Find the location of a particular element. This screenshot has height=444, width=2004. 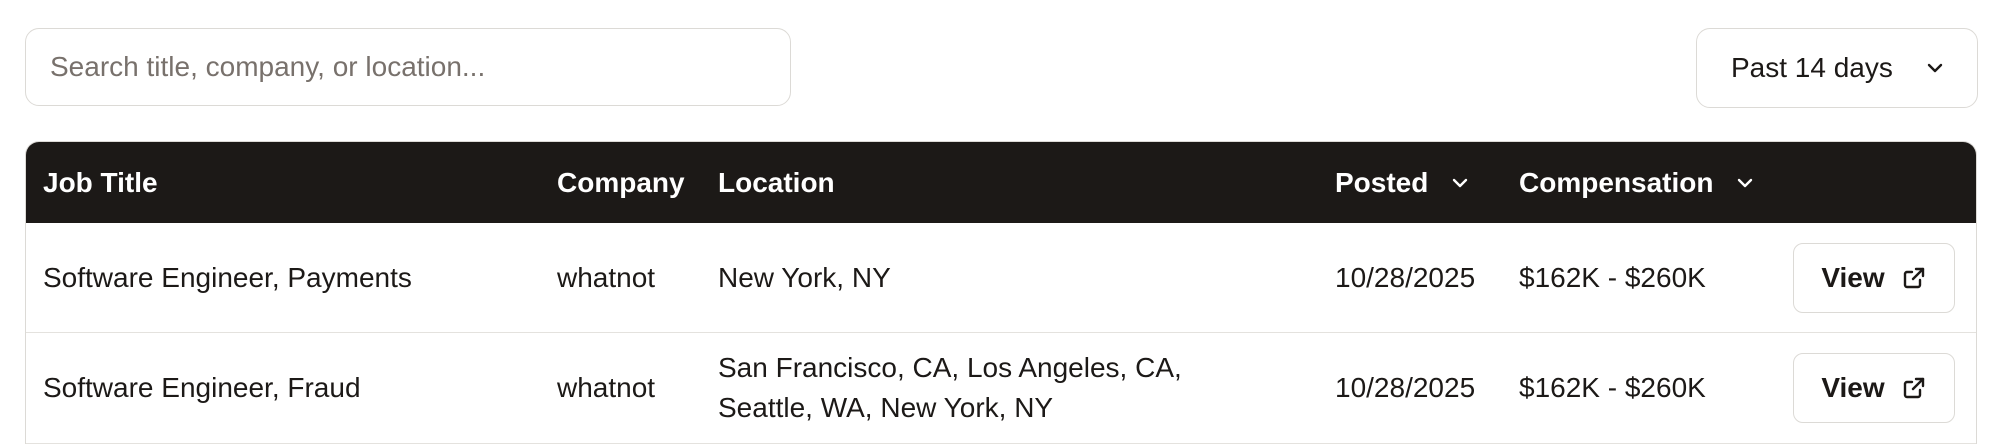

search-input is located at coordinates (408, 67).